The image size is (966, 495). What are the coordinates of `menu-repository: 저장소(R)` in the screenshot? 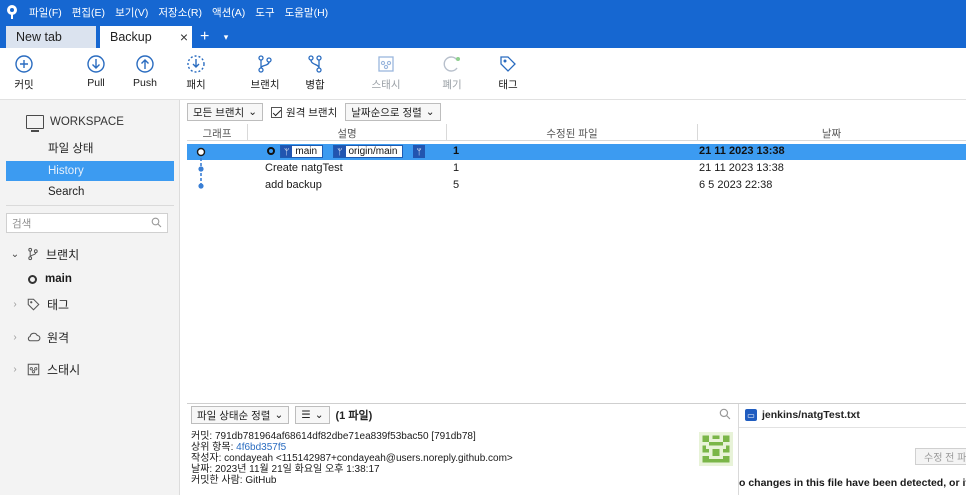 It's located at (180, 12).